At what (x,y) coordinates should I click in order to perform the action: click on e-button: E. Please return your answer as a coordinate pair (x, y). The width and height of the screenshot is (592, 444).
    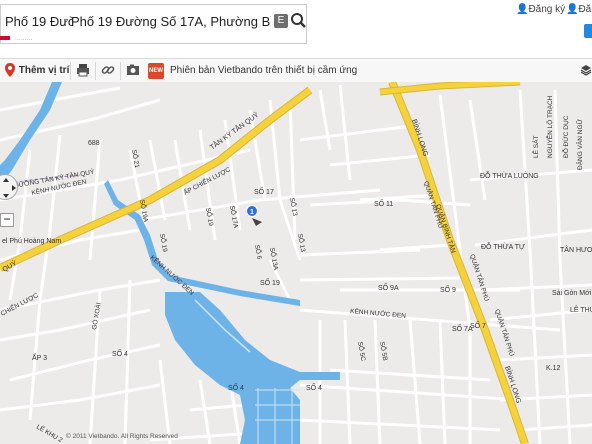
    Looking at the image, I should click on (281, 21).